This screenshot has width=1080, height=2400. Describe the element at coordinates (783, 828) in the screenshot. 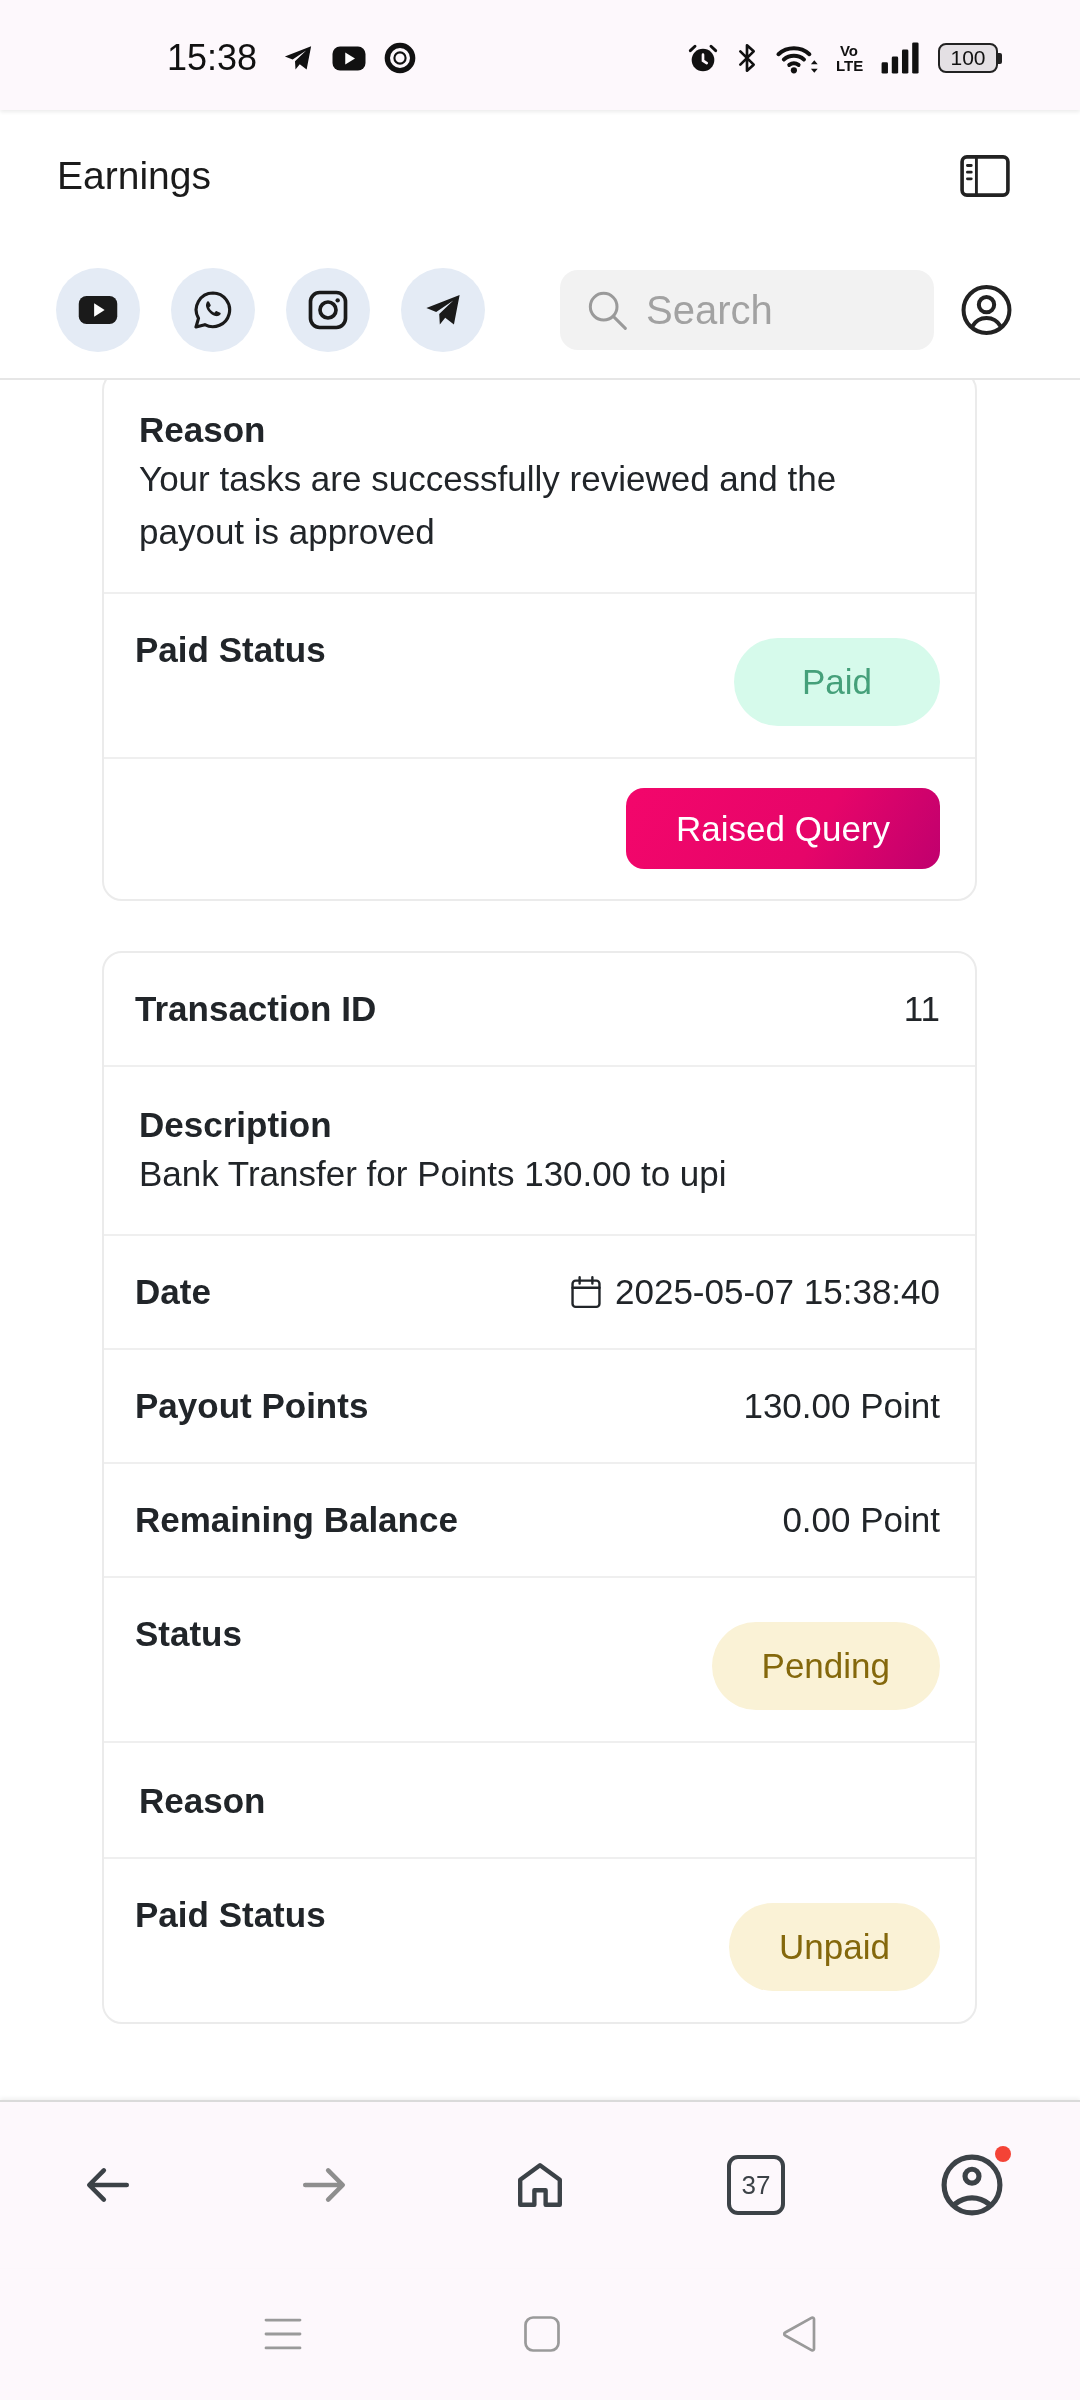

I see `query-button: Raised Query` at that location.